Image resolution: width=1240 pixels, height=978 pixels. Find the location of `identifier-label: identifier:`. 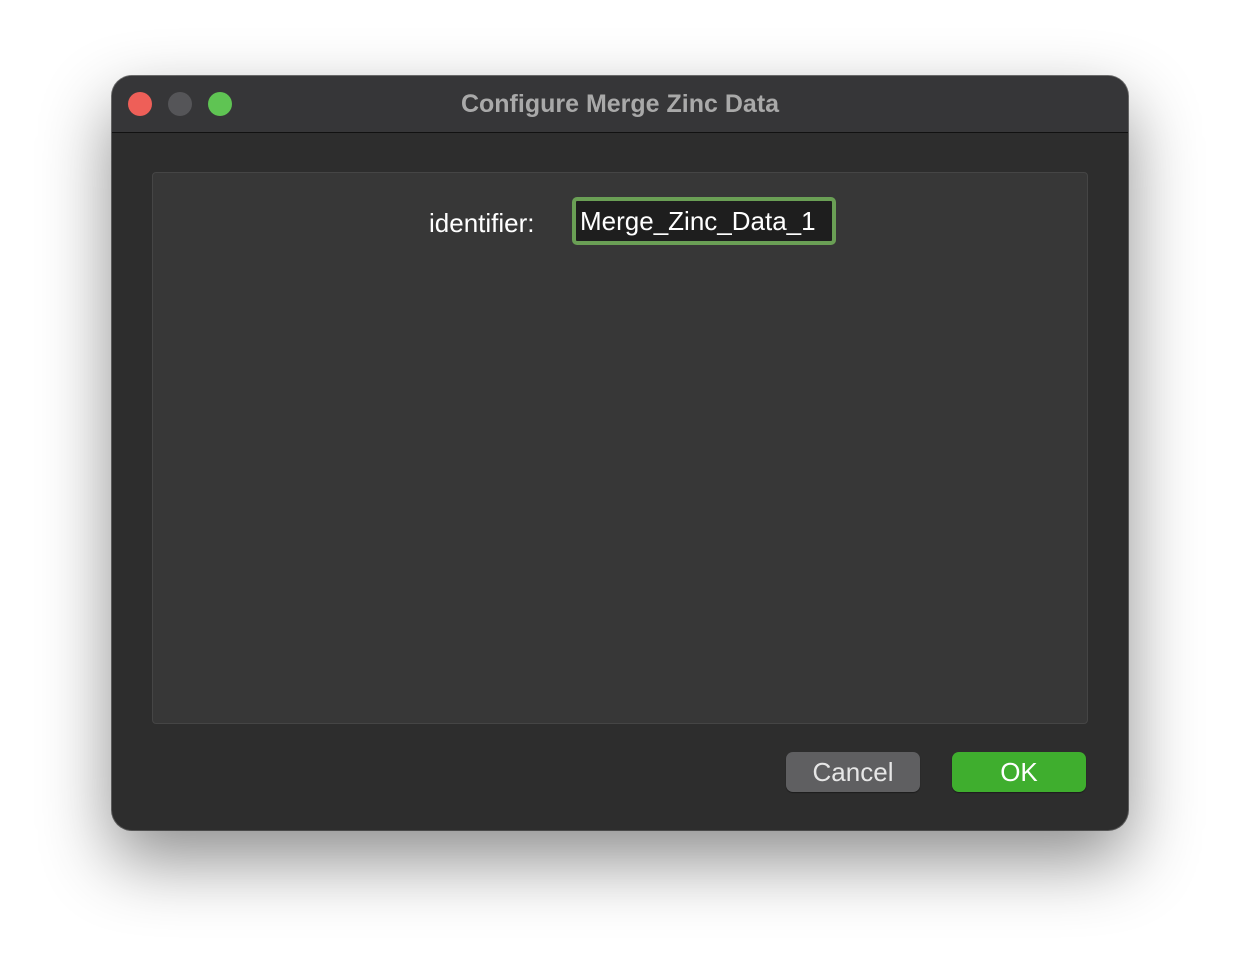

identifier-label: identifier: is located at coordinates (482, 223).